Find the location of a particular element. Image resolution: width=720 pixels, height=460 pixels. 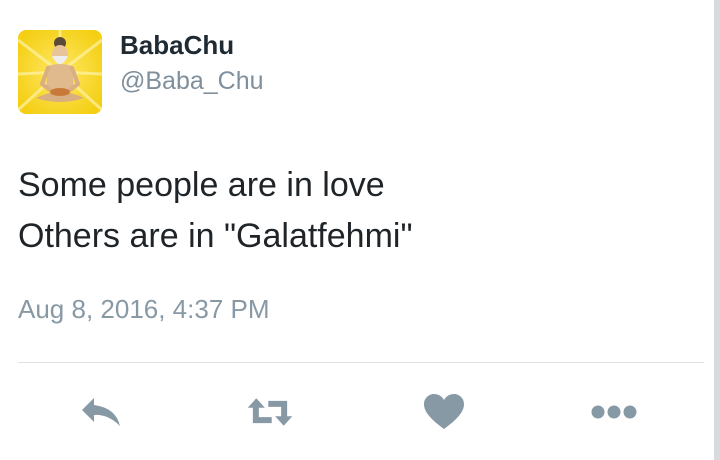

tweet-line: Others are in "Galatfehmi" is located at coordinates (215, 236).